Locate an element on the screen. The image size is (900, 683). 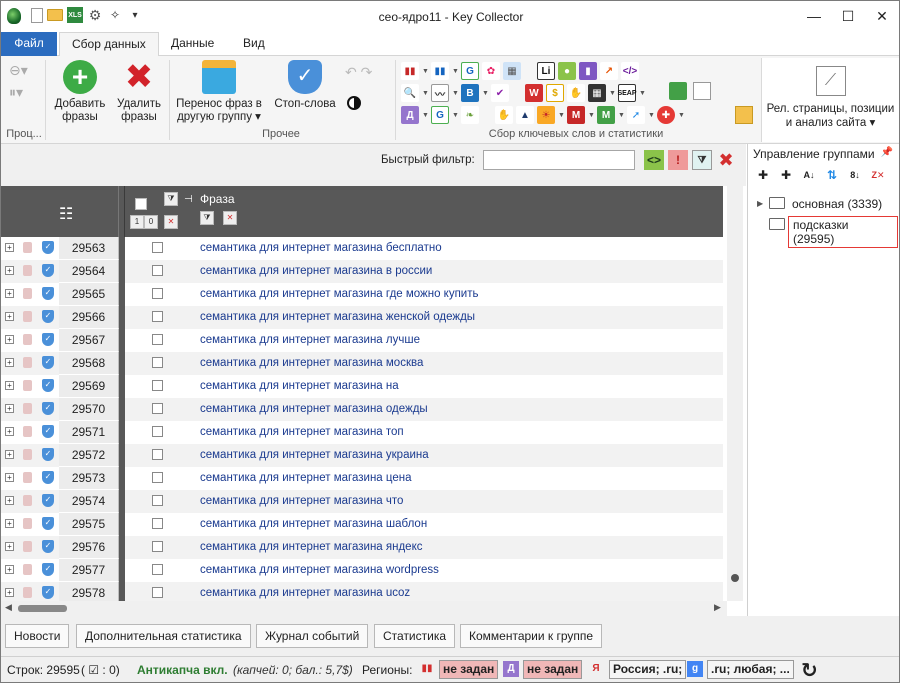
sort-az-icon: A↓ is located at coordinates (809, 175).